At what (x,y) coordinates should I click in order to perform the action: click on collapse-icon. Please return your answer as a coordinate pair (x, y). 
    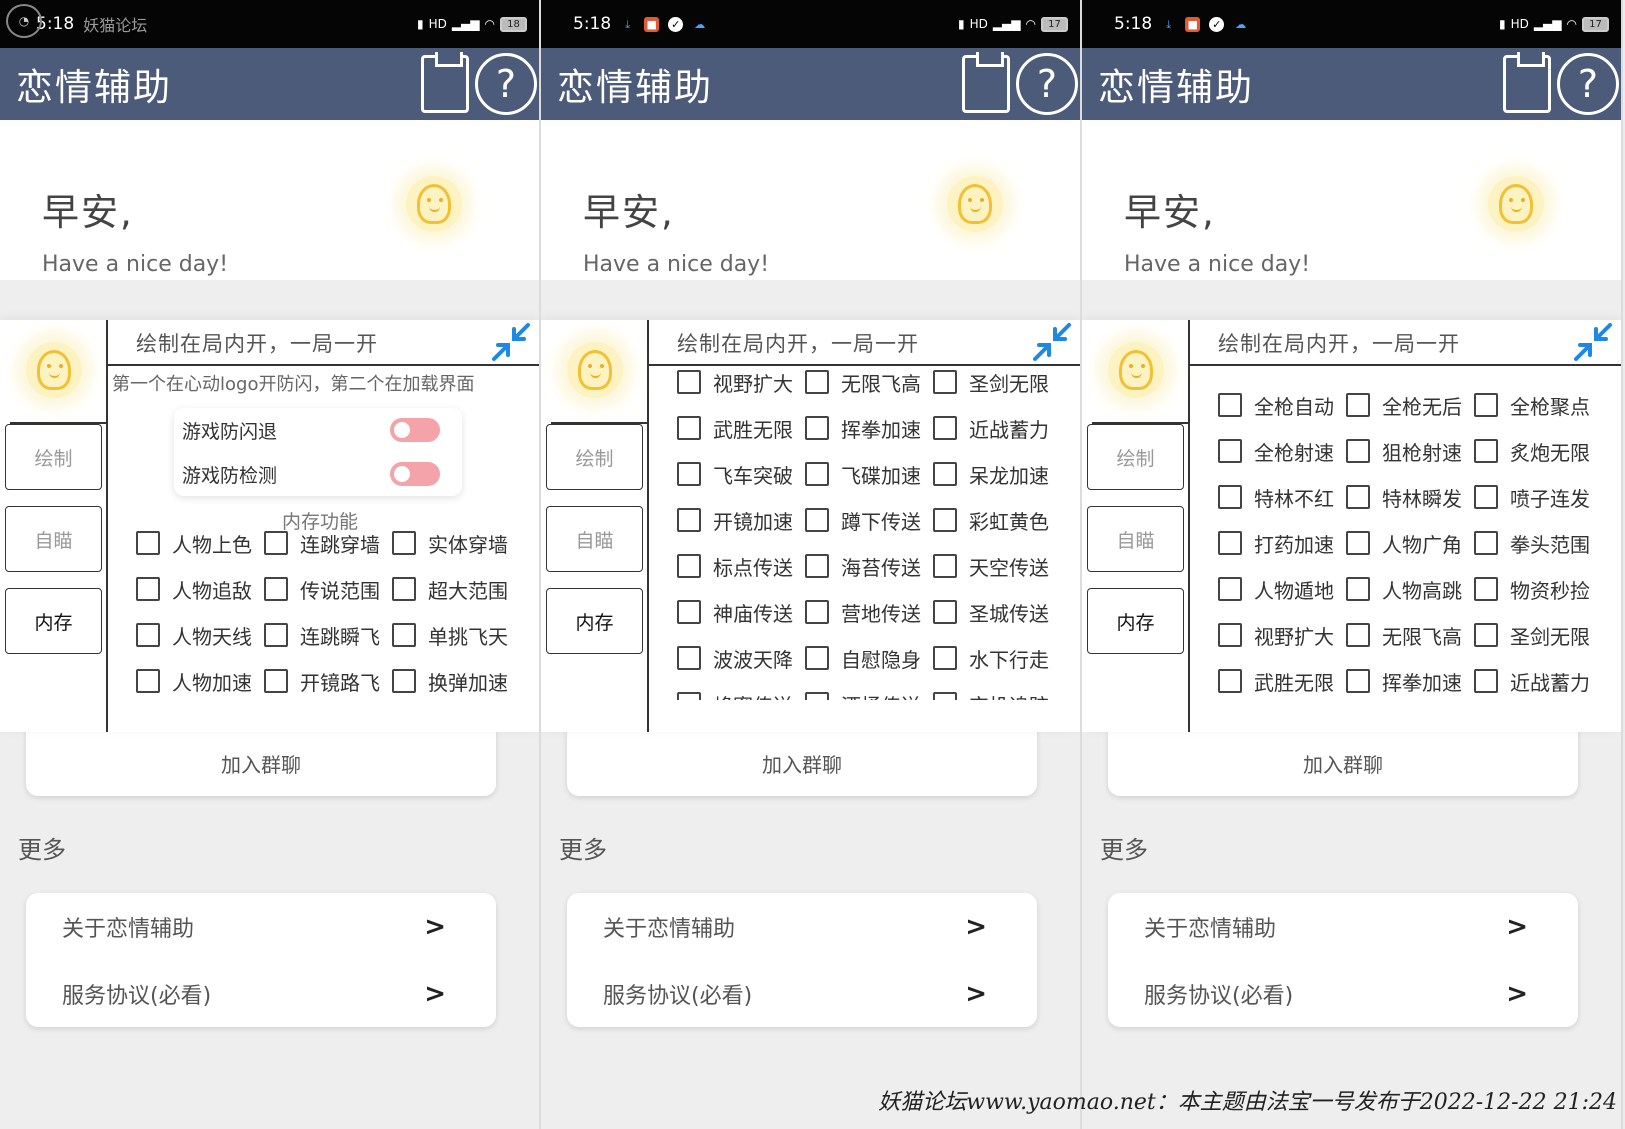
    Looking at the image, I should click on (511, 342).